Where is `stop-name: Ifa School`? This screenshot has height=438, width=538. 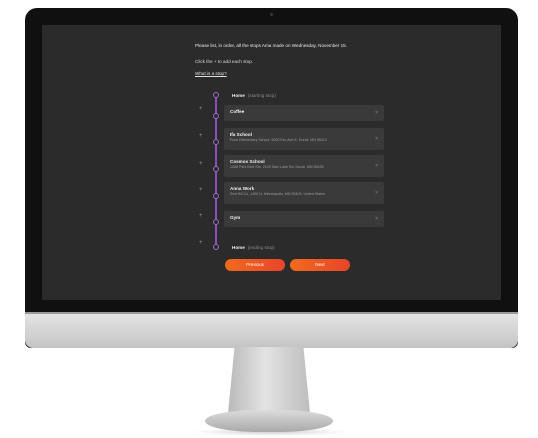 stop-name: Ifa School is located at coordinates (241, 134).